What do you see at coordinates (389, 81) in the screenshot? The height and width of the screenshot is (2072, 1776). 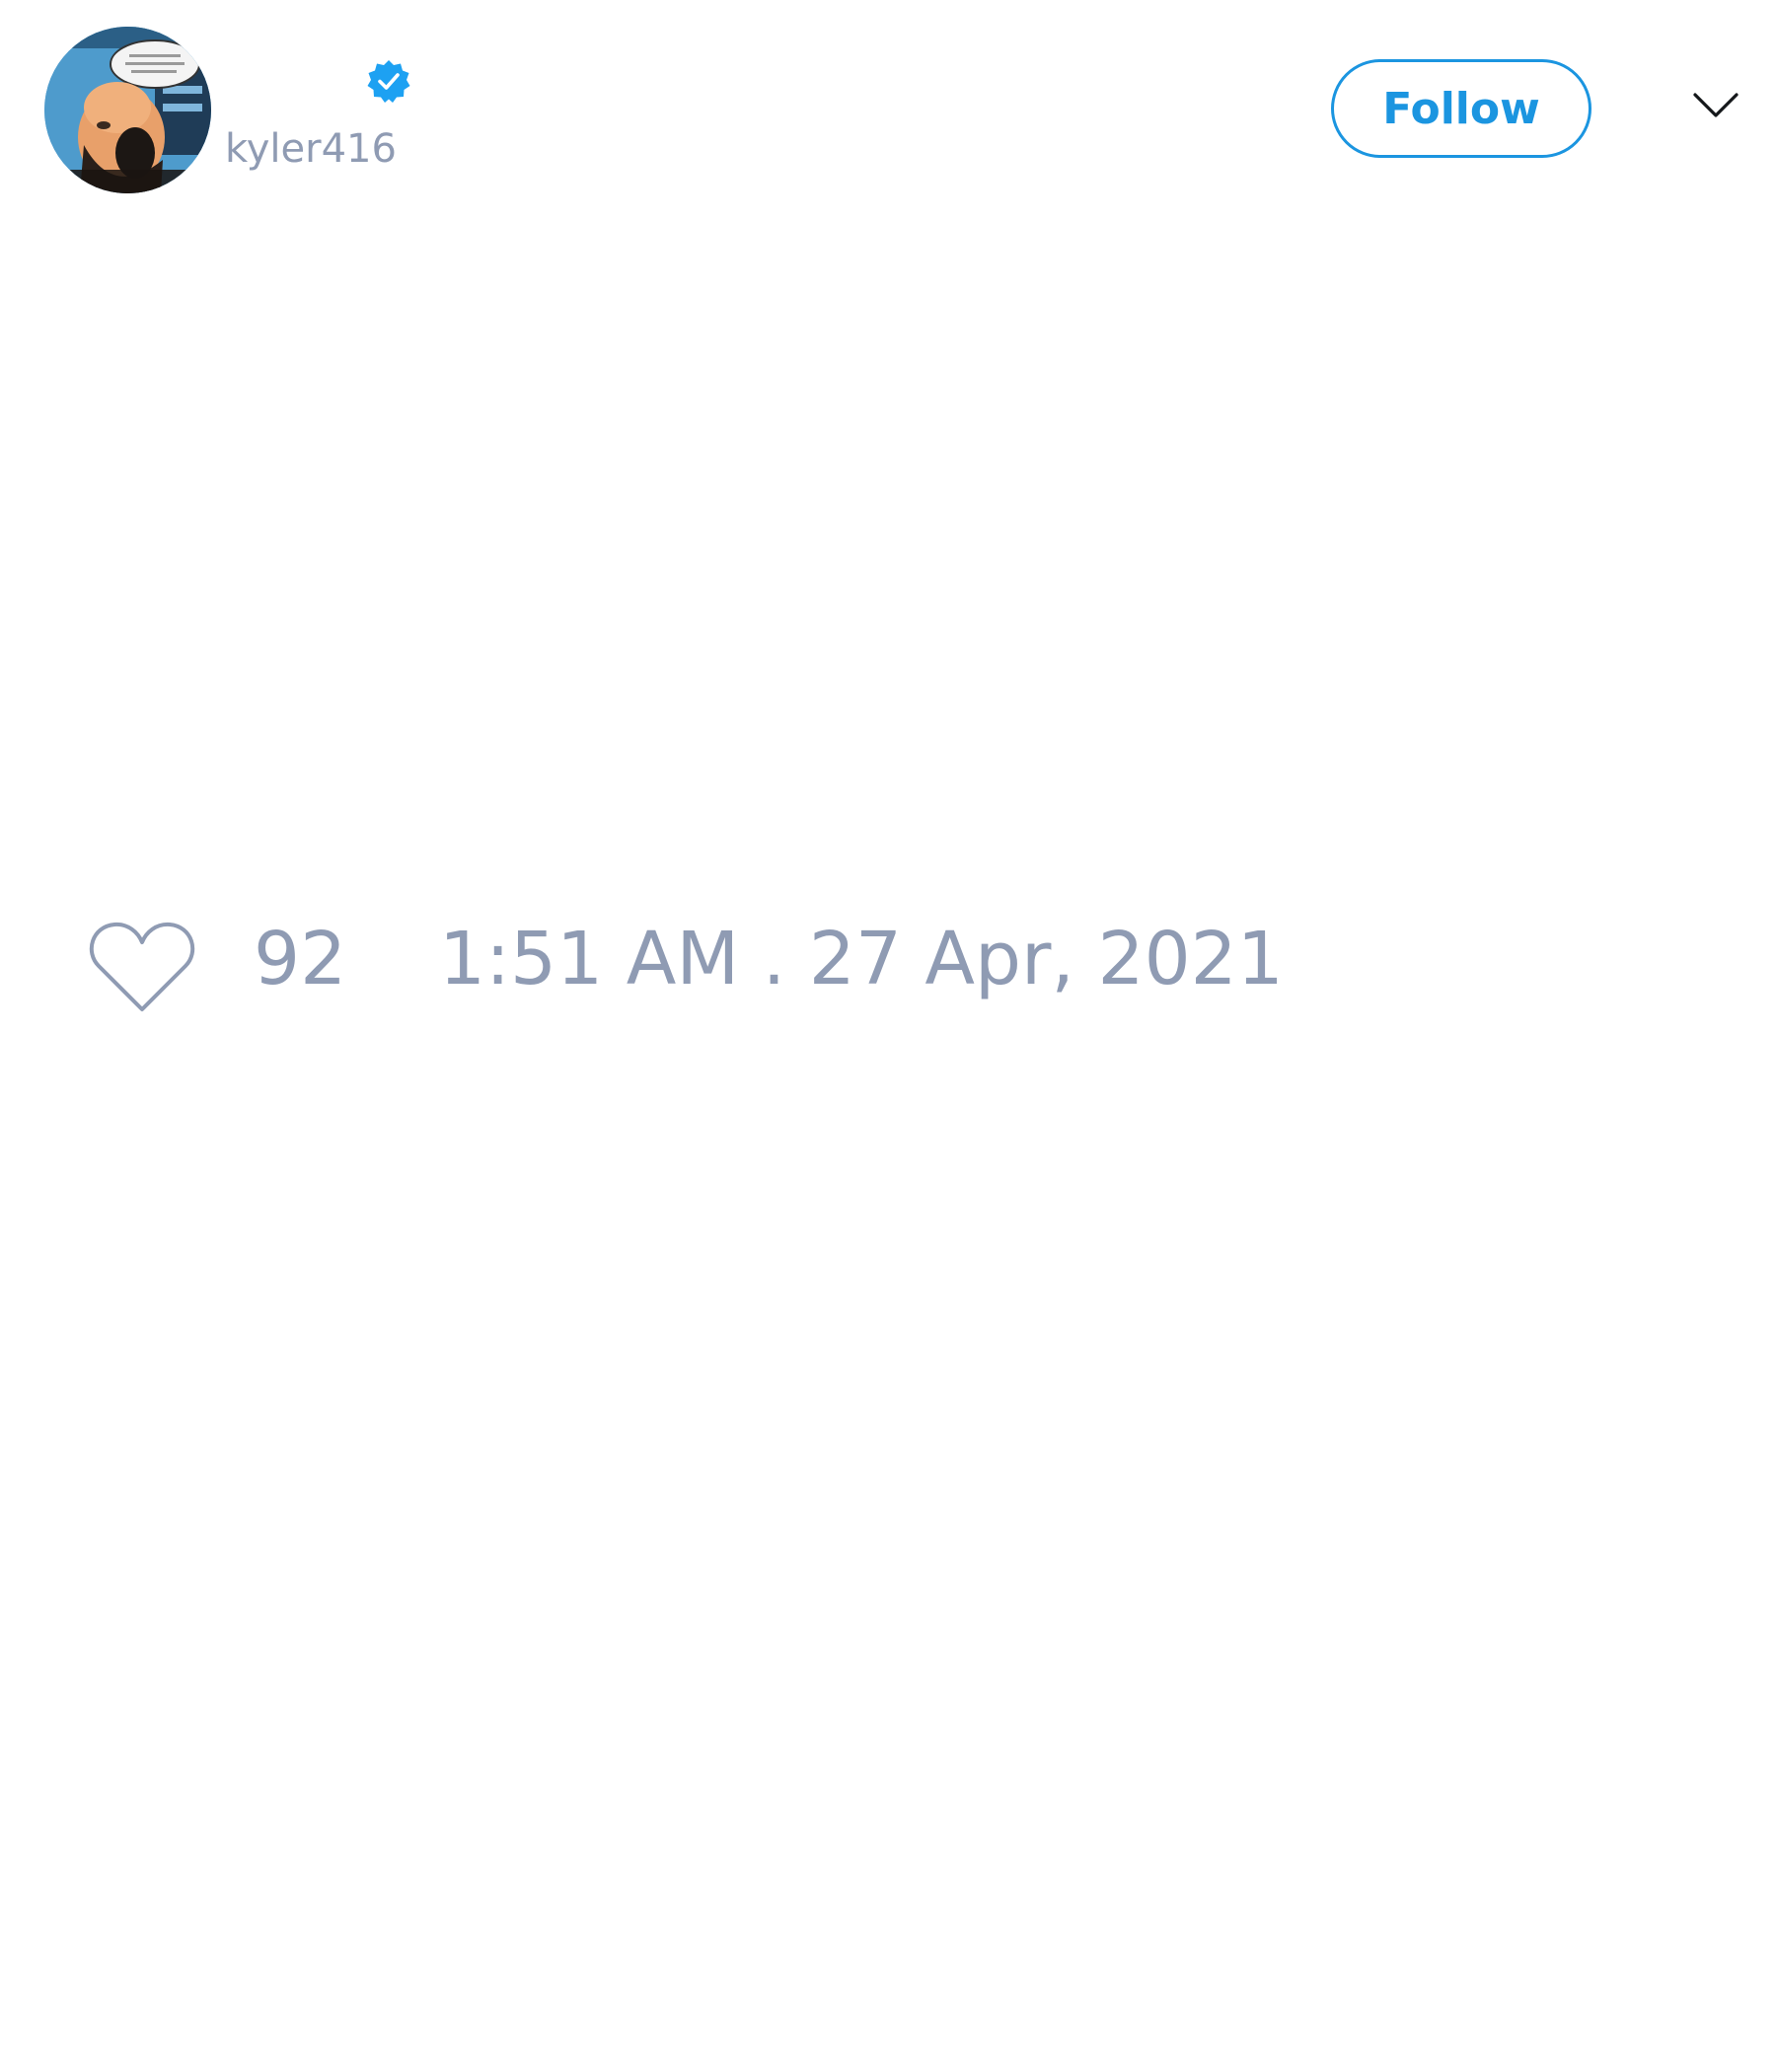 I see `verified-badge-icon` at bounding box center [389, 81].